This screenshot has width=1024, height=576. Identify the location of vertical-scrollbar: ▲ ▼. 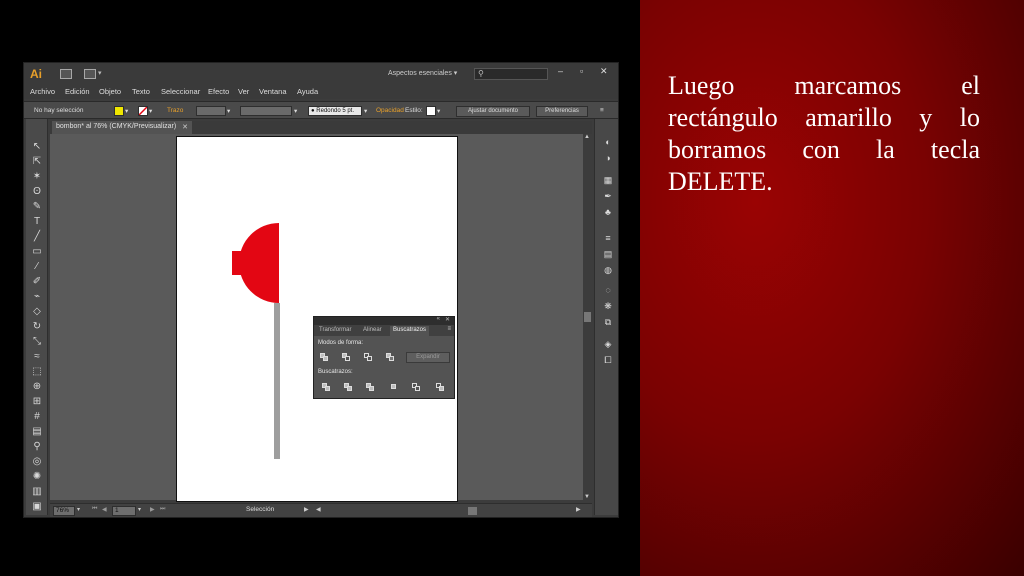
(587, 317).